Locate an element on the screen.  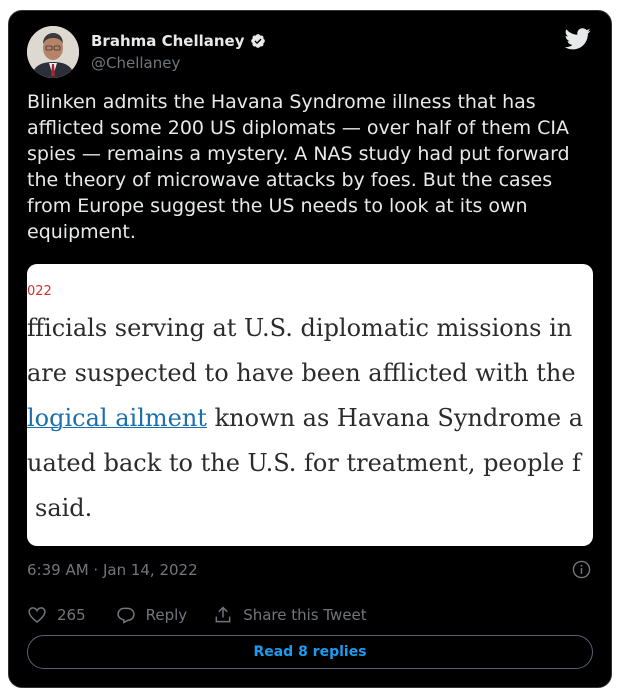
article-line-5: said. is located at coordinates (64, 508).